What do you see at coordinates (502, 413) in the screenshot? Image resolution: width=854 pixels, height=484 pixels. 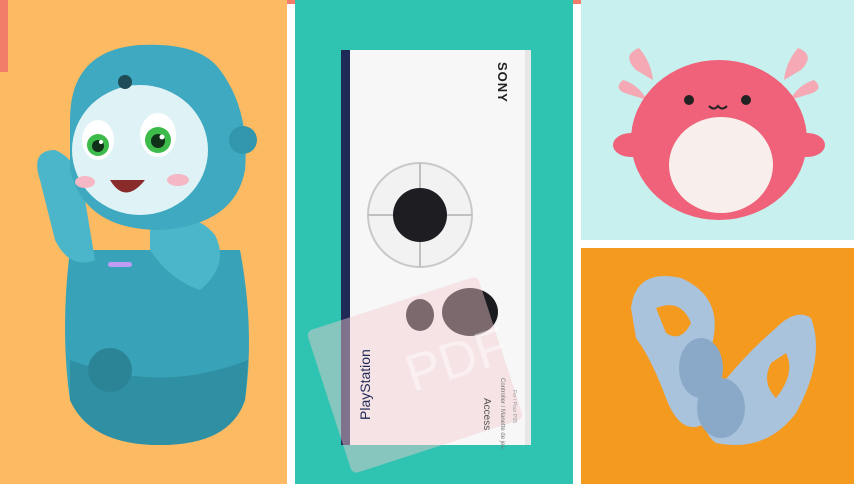 I see `box-subtitle: Controller / Manette de jeu` at bounding box center [502, 413].